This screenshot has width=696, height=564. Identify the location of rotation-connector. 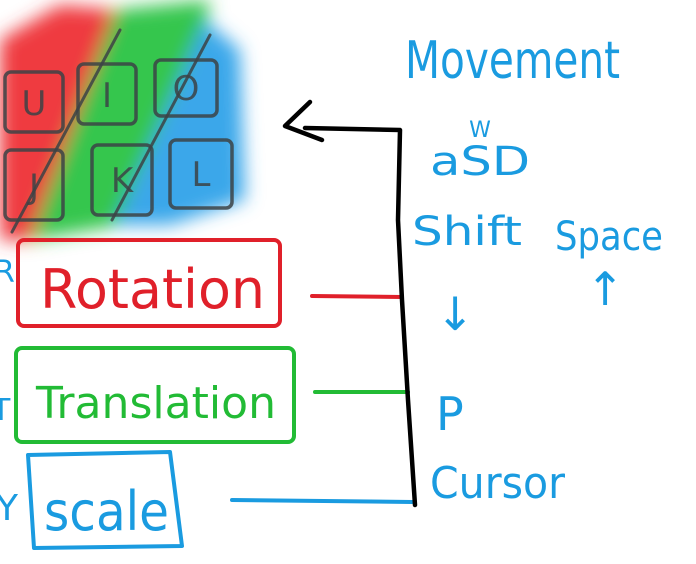
(357, 296).